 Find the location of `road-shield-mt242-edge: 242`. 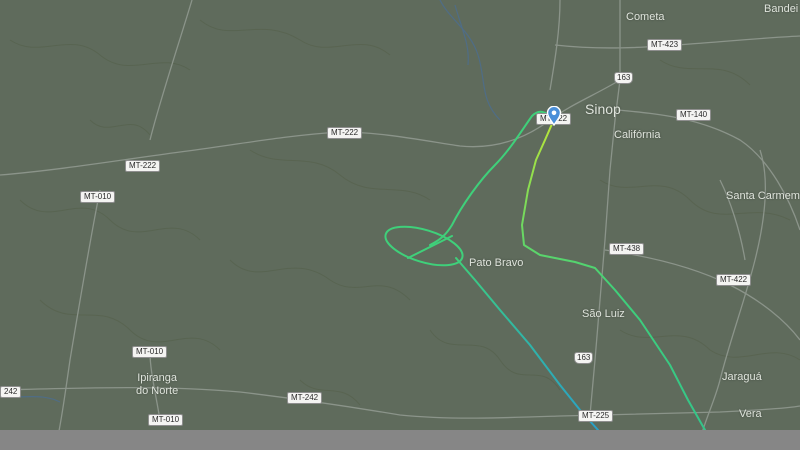

road-shield-mt242-edge: 242 is located at coordinates (11, 392).